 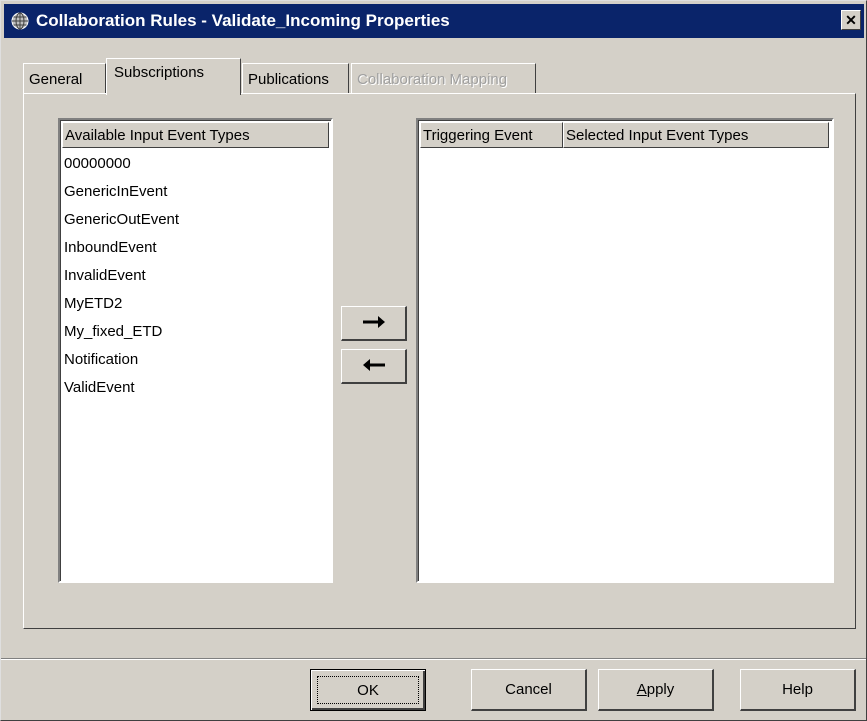 What do you see at coordinates (660, 689) in the screenshot?
I see `apply-rest: pply` at bounding box center [660, 689].